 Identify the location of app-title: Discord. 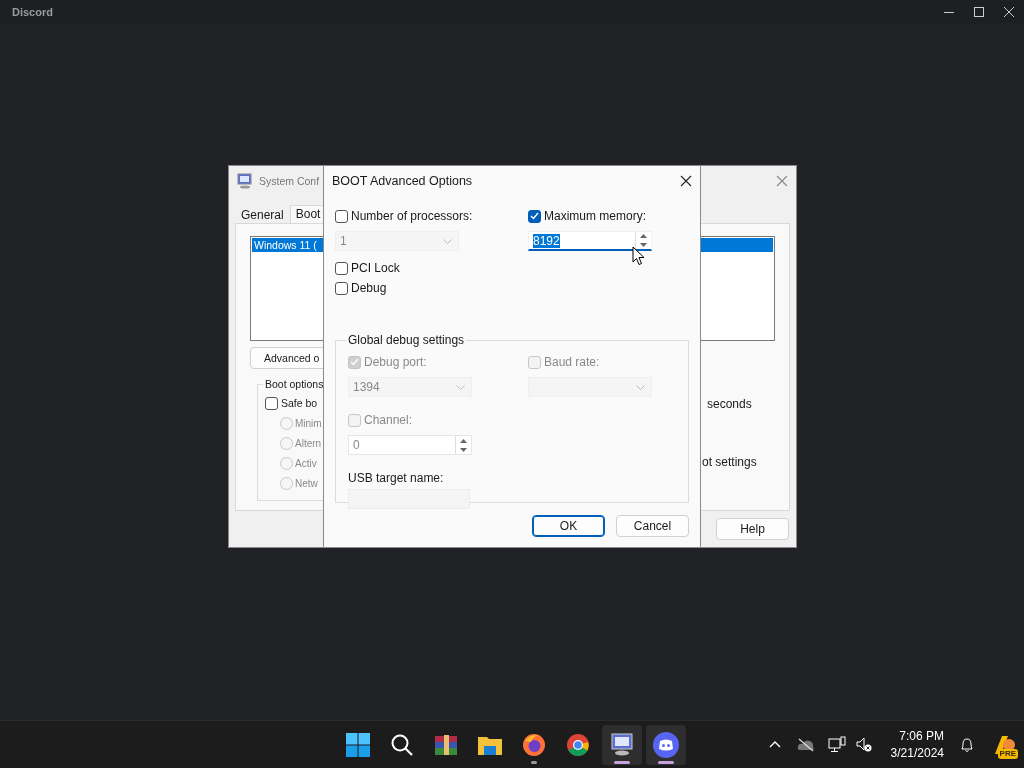
(33, 12).